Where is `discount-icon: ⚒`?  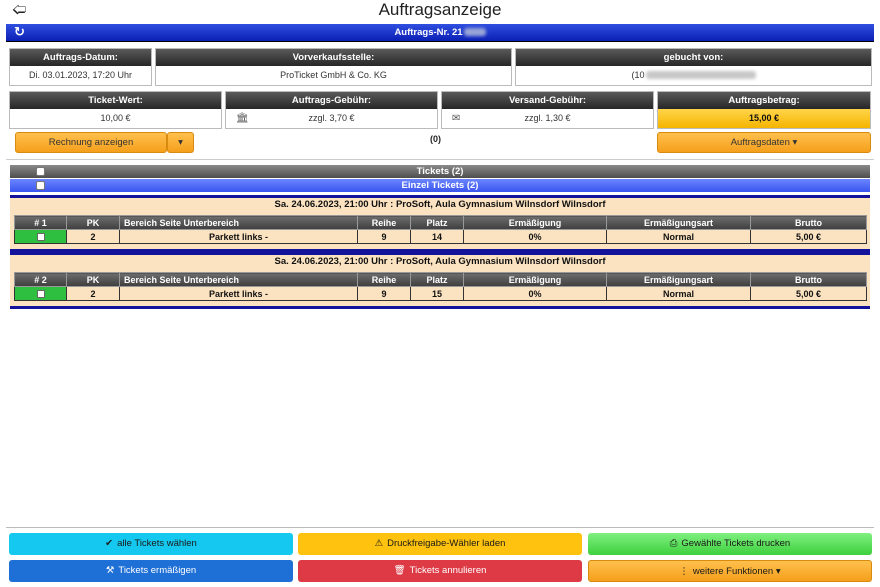 discount-icon: ⚒ is located at coordinates (110, 570).